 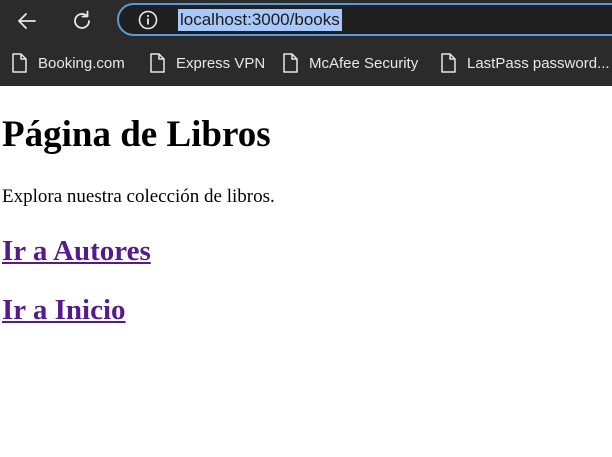 I want to click on reload-button, so click(x=82, y=21).